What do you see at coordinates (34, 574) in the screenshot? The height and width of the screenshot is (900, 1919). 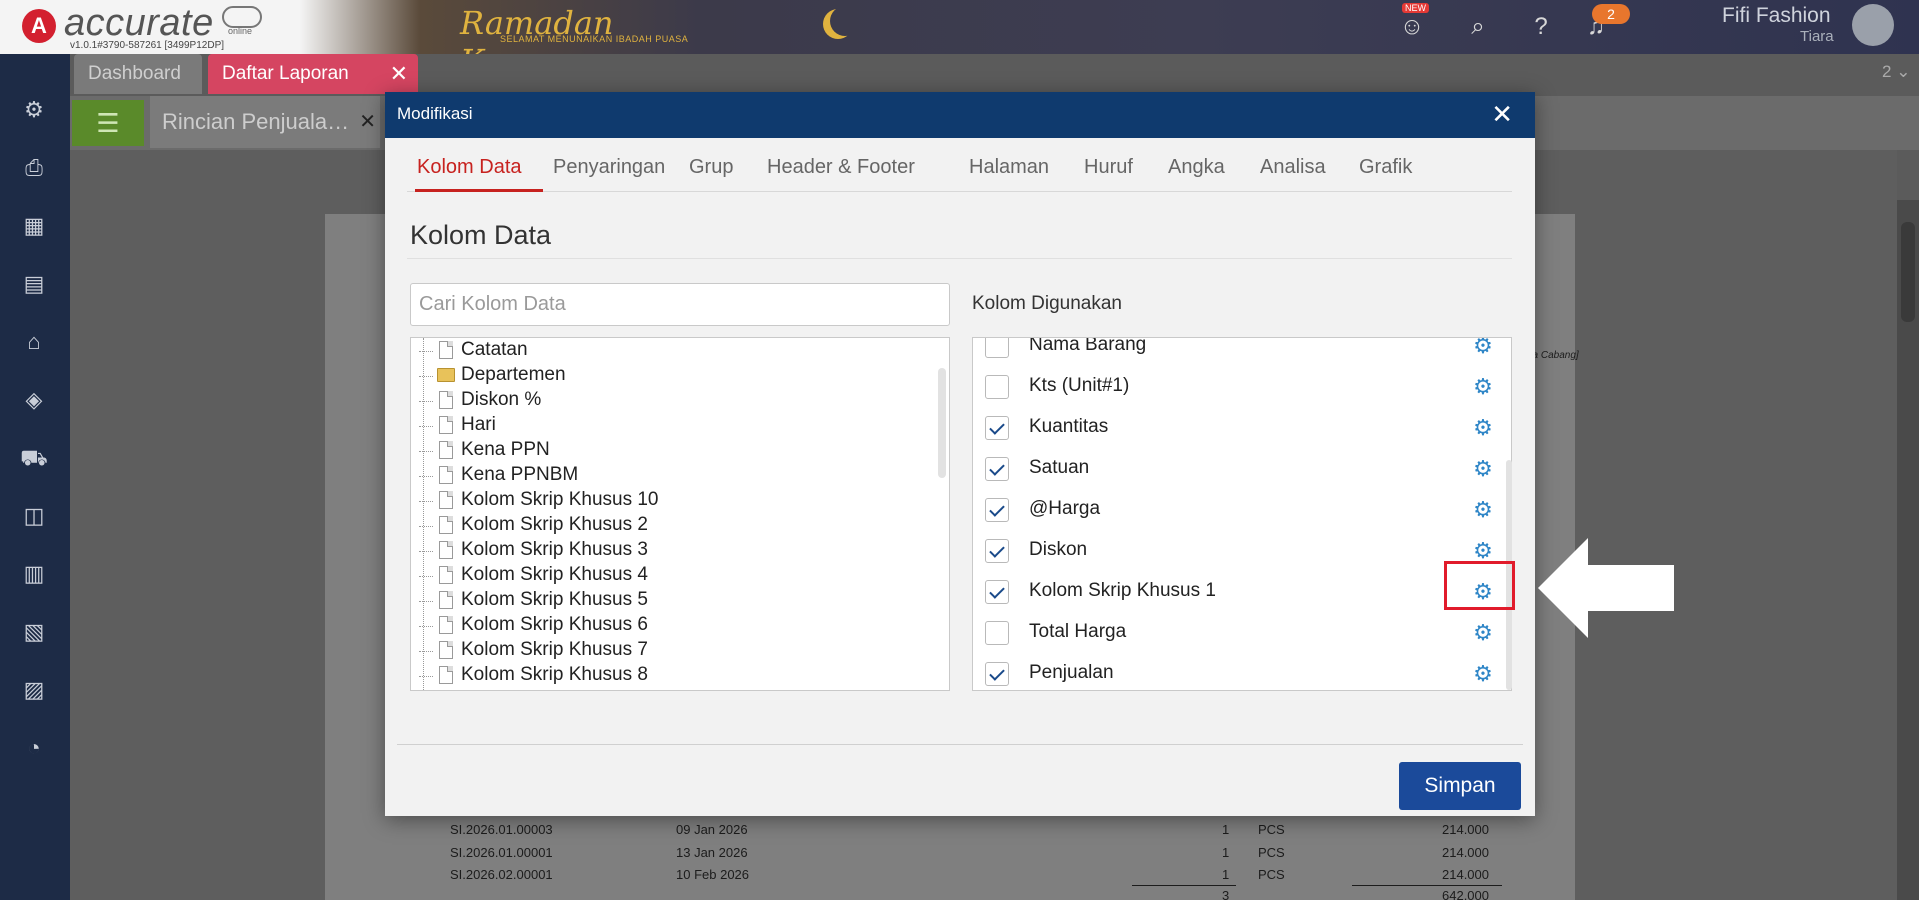 I see `warehouse-icon: ▥` at bounding box center [34, 574].